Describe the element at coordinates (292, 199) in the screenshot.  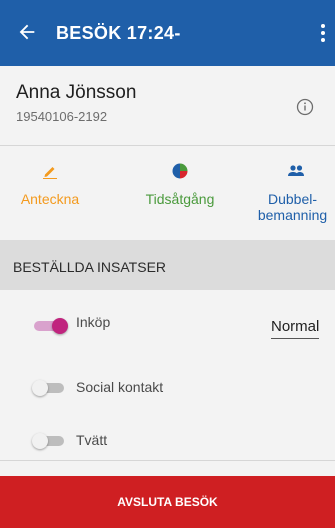
I see `action-dubbelbemanning-label-line1: Dubbel-` at that location.